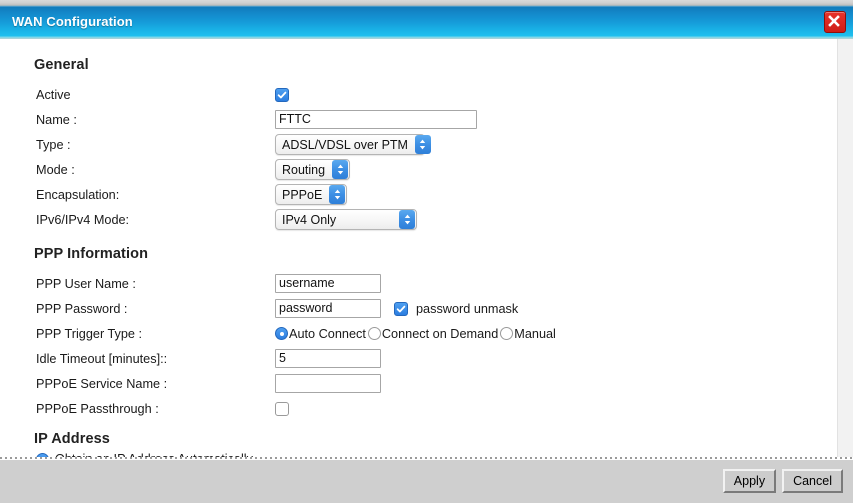 Image resolution: width=853 pixels, height=503 pixels. What do you see at coordinates (102, 383) in the screenshot?
I see `label-pppoe-service-name: PPPoE Service Name :` at bounding box center [102, 383].